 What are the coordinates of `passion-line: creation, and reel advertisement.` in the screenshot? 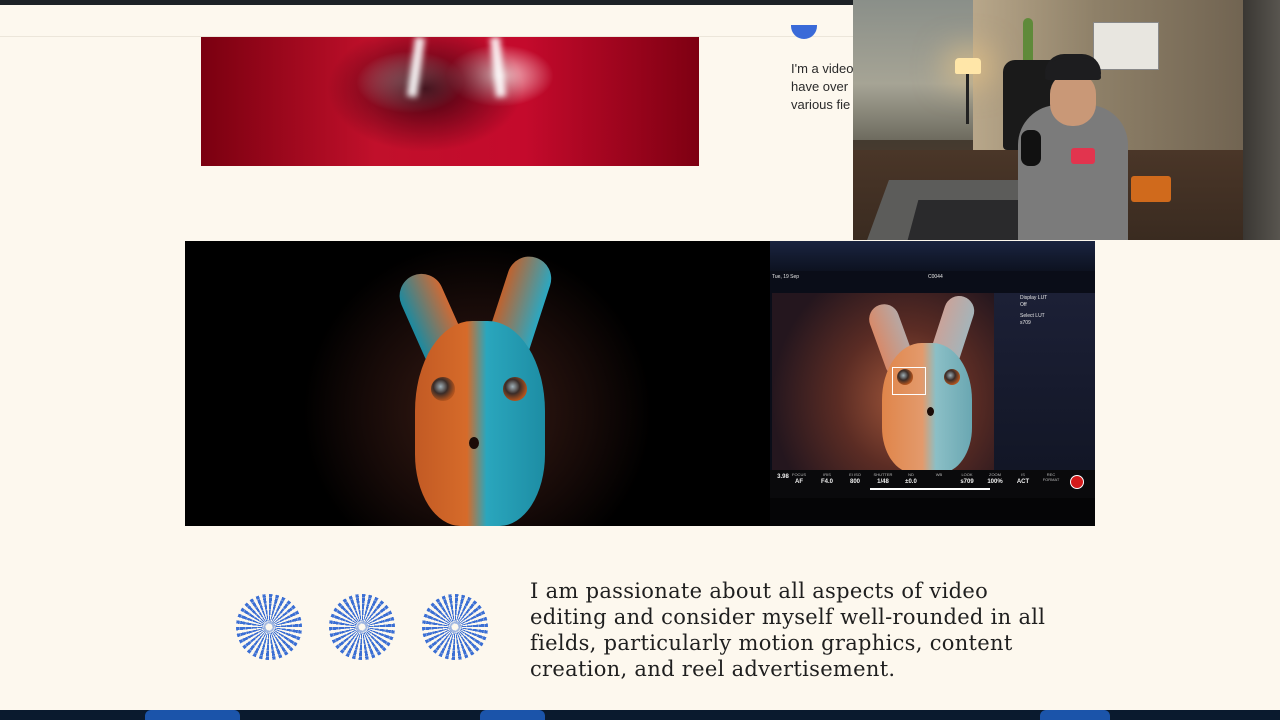 It's located at (713, 669).